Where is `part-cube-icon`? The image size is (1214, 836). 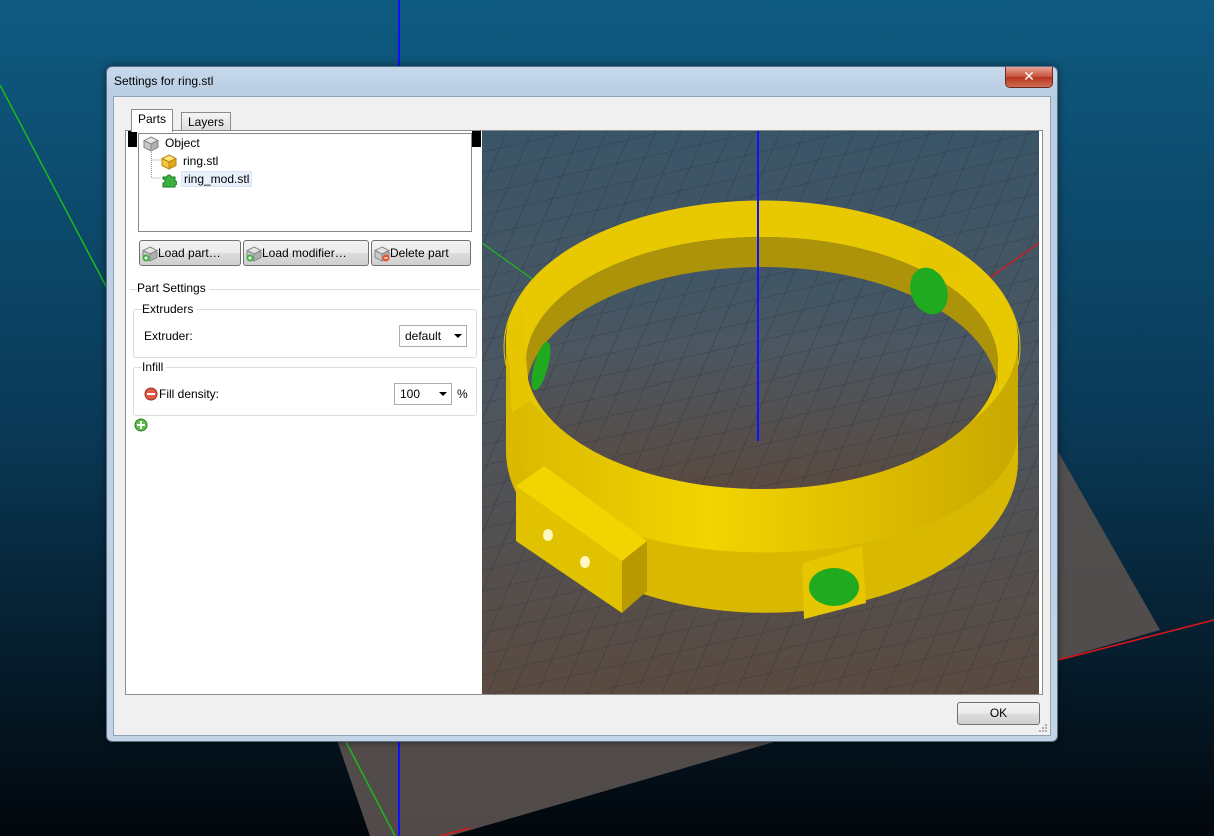
part-cube-icon is located at coordinates (169, 162).